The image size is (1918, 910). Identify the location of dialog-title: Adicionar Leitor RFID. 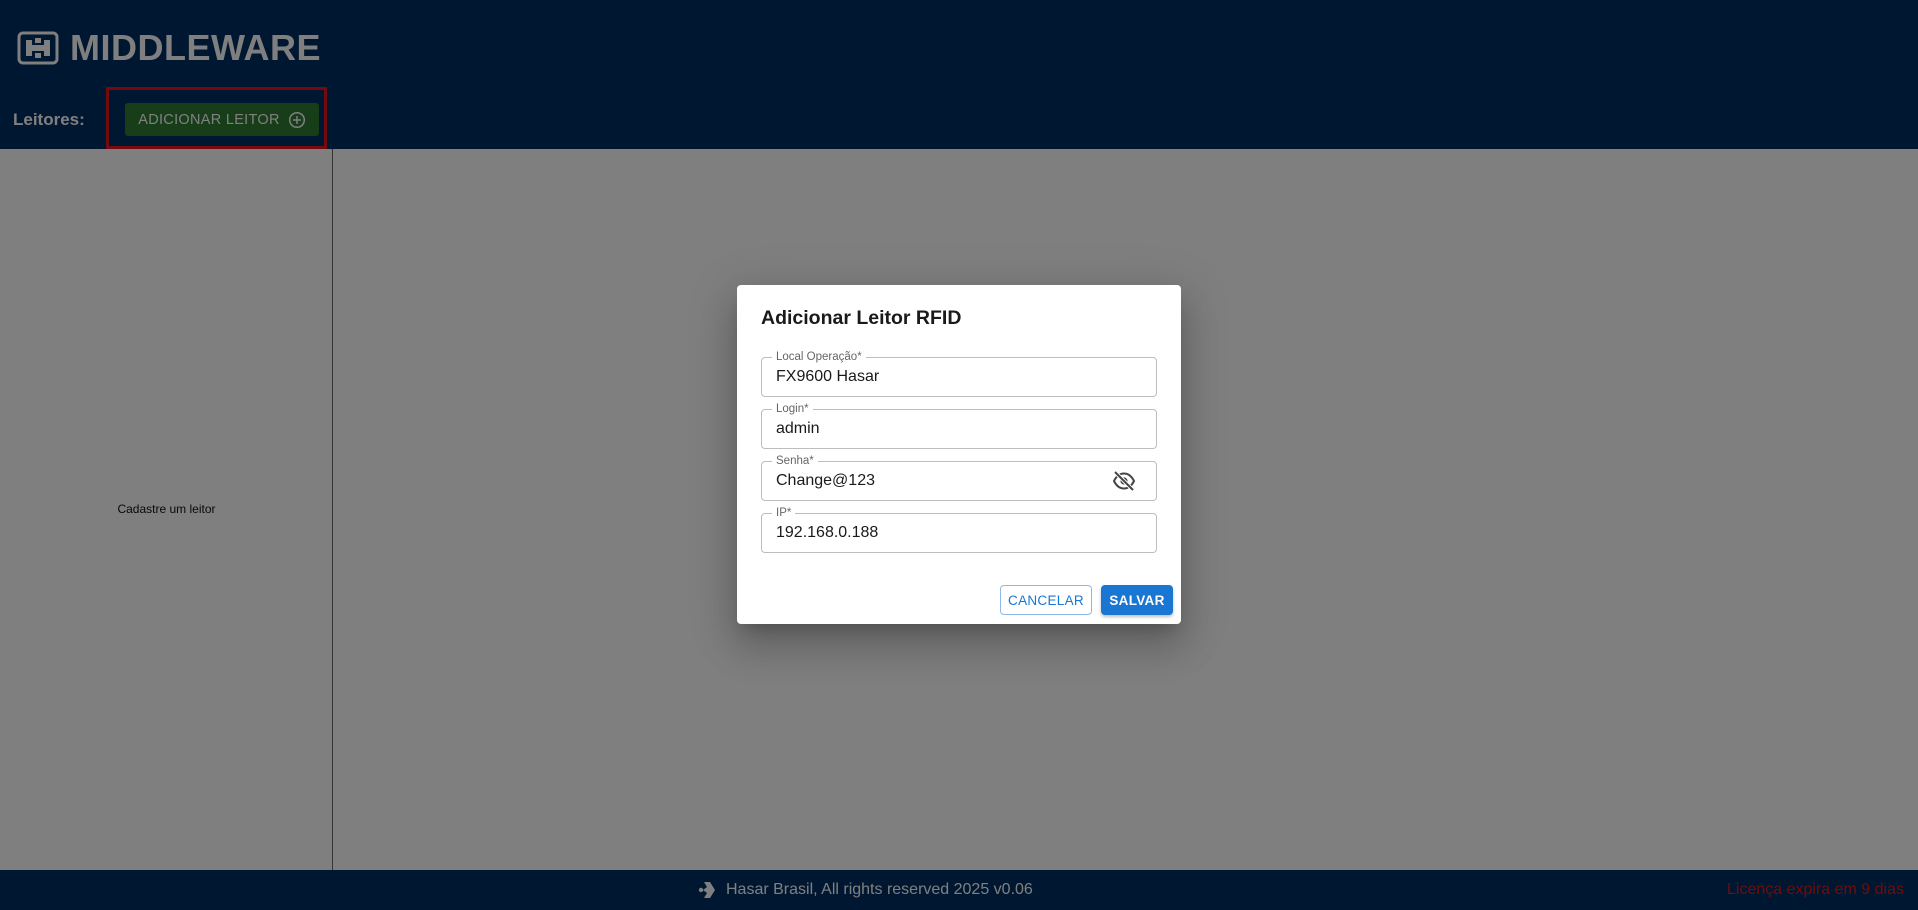
(861, 318).